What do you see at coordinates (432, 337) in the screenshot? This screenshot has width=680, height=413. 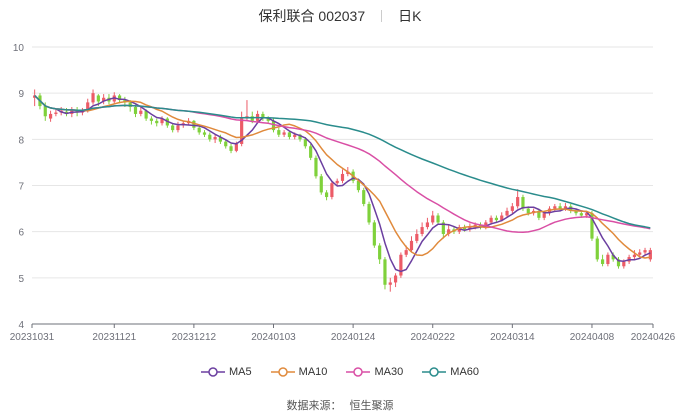 I see `x-tick-label: 20240222` at bounding box center [432, 337].